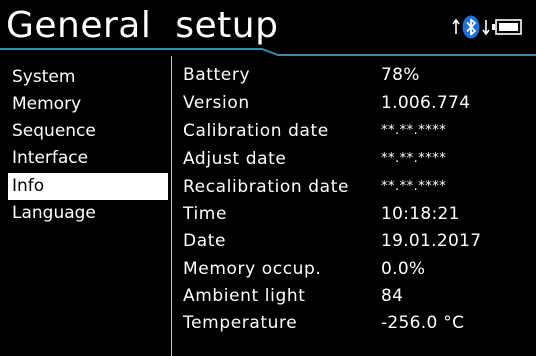 This screenshot has height=356, width=536. Describe the element at coordinates (420, 214) in the screenshot. I see `info-value: 10:18:21` at that location.